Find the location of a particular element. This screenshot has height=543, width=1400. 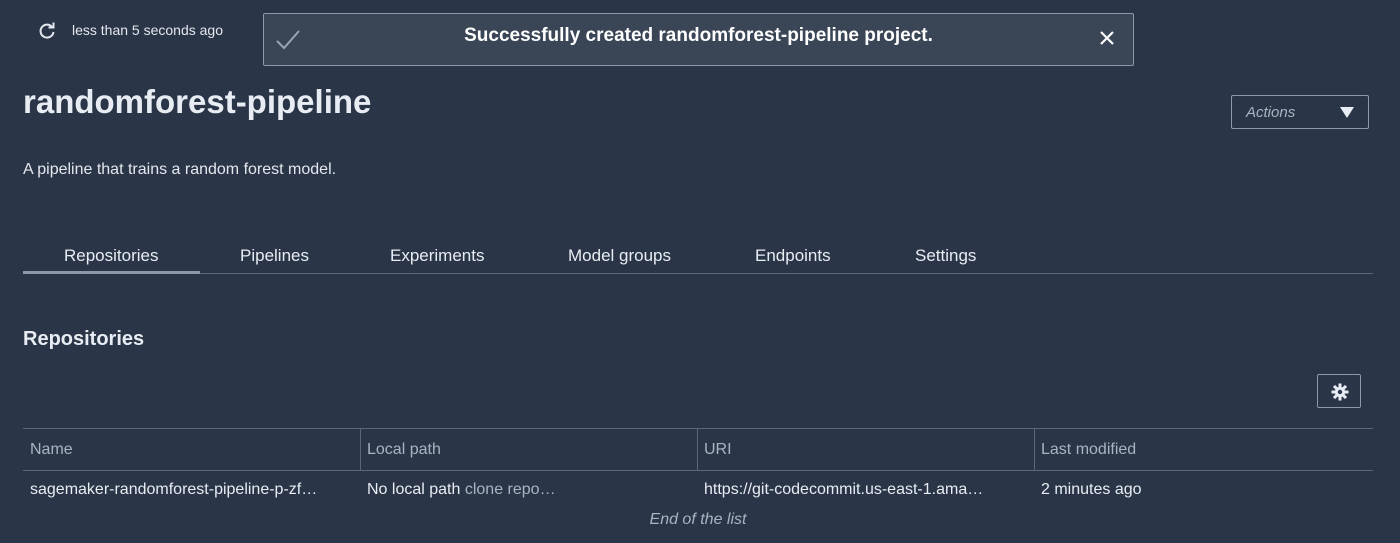

tab-settings: Settings is located at coordinates (945, 256).